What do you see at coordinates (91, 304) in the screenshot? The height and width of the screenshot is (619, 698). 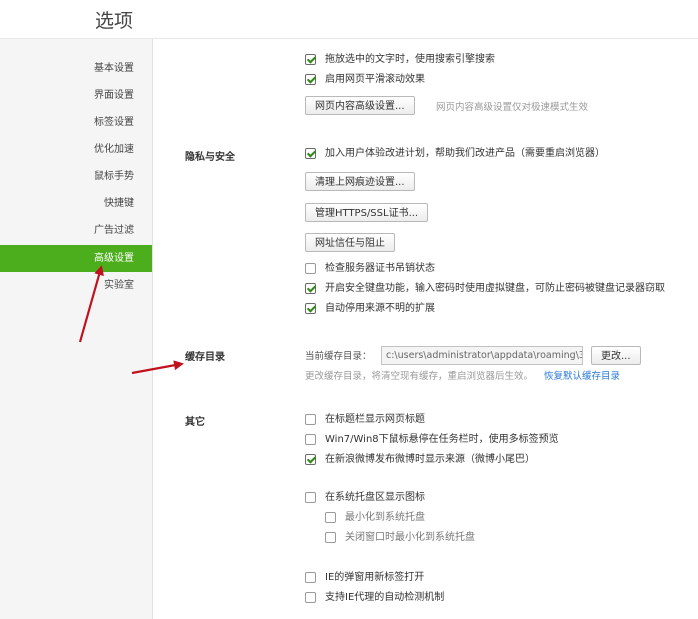 I see `arrow-to-advanced-icon` at bounding box center [91, 304].